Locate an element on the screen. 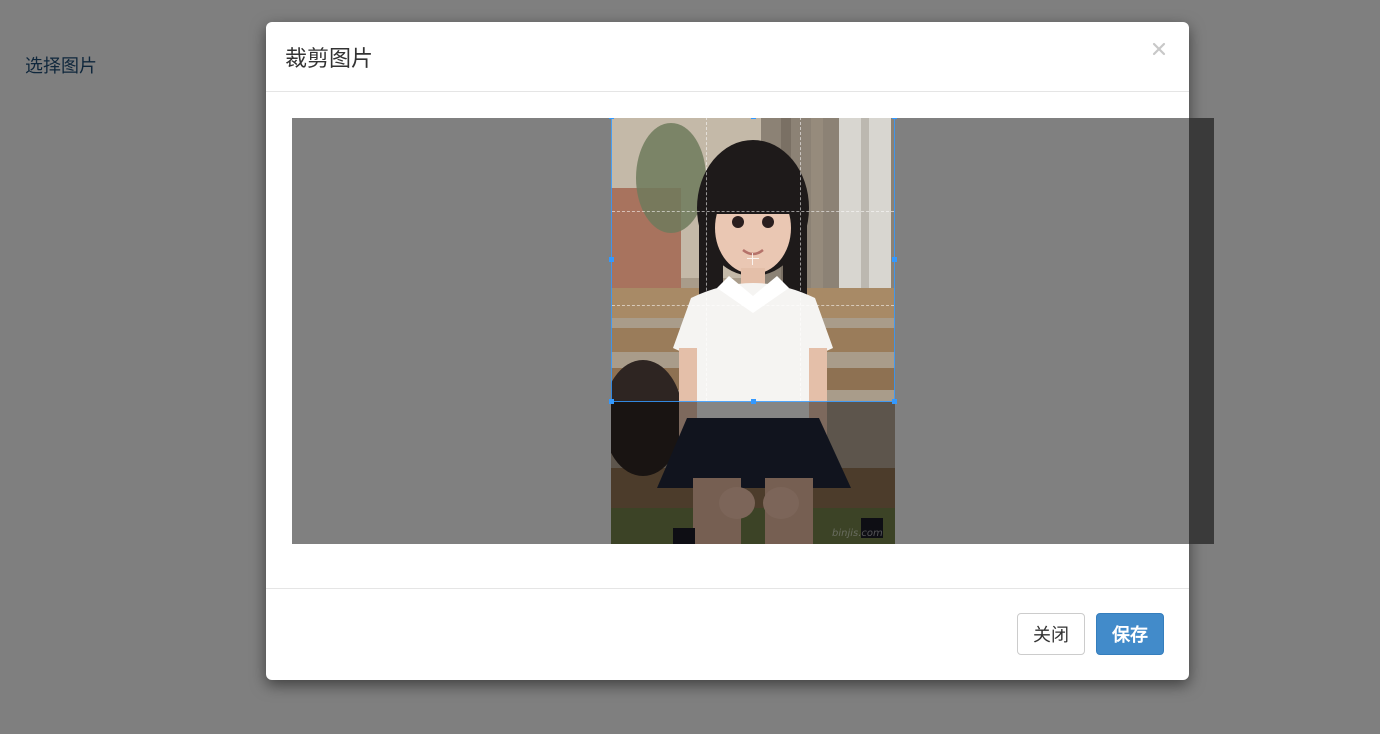 This screenshot has height=734, width=1380. crop-handle-sw is located at coordinates (611, 401).